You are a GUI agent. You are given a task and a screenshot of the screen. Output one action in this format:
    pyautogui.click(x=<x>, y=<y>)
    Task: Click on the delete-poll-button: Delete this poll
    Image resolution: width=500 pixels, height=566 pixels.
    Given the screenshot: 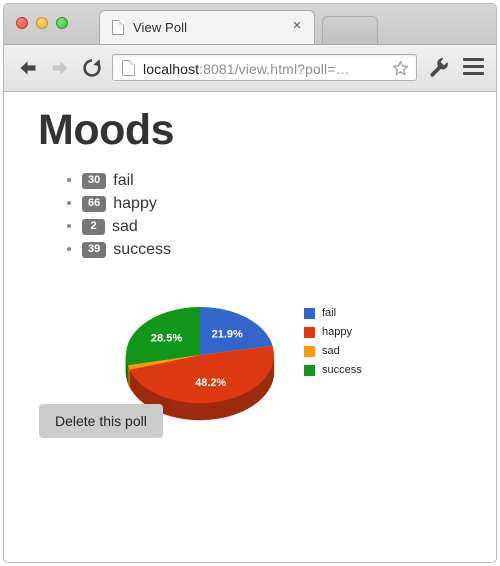 What is the action you would take?
    pyautogui.click(x=101, y=421)
    